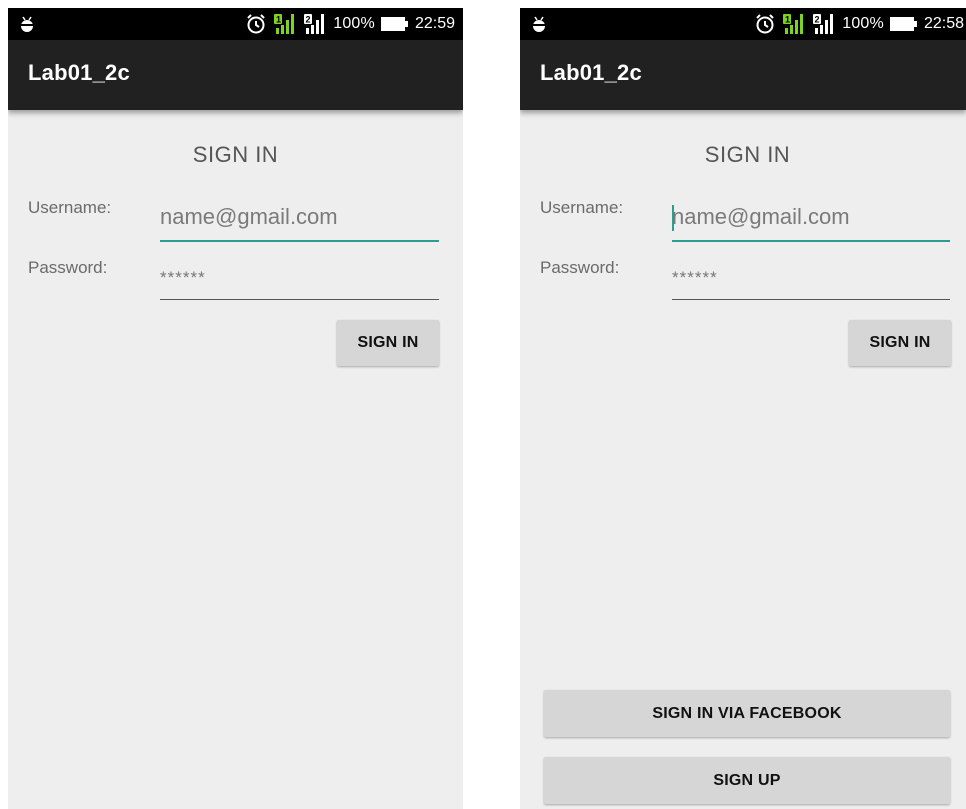  Describe the element at coordinates (747, 780) in the screenshot. I see `sign-up-button: SIGN UP` at that location.